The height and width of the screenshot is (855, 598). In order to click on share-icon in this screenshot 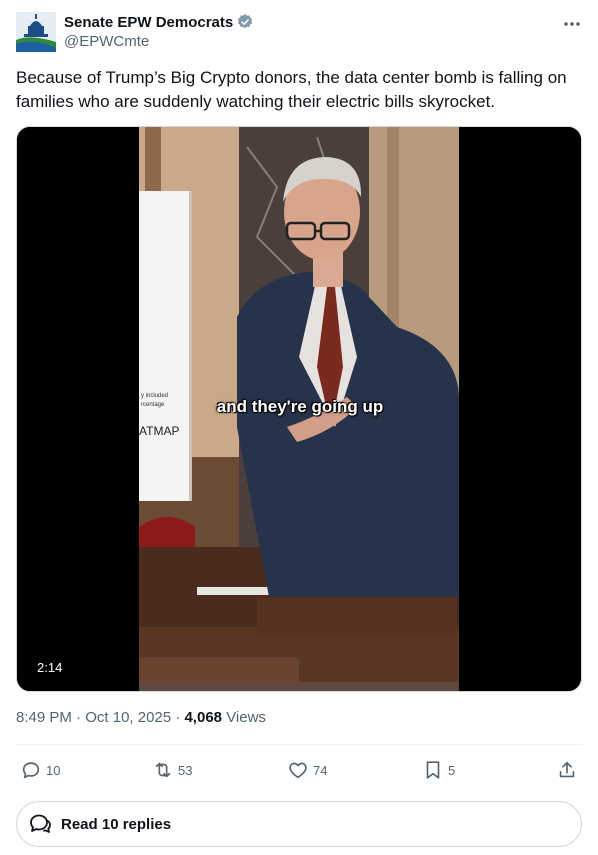, I will do `click(567, 769)`.